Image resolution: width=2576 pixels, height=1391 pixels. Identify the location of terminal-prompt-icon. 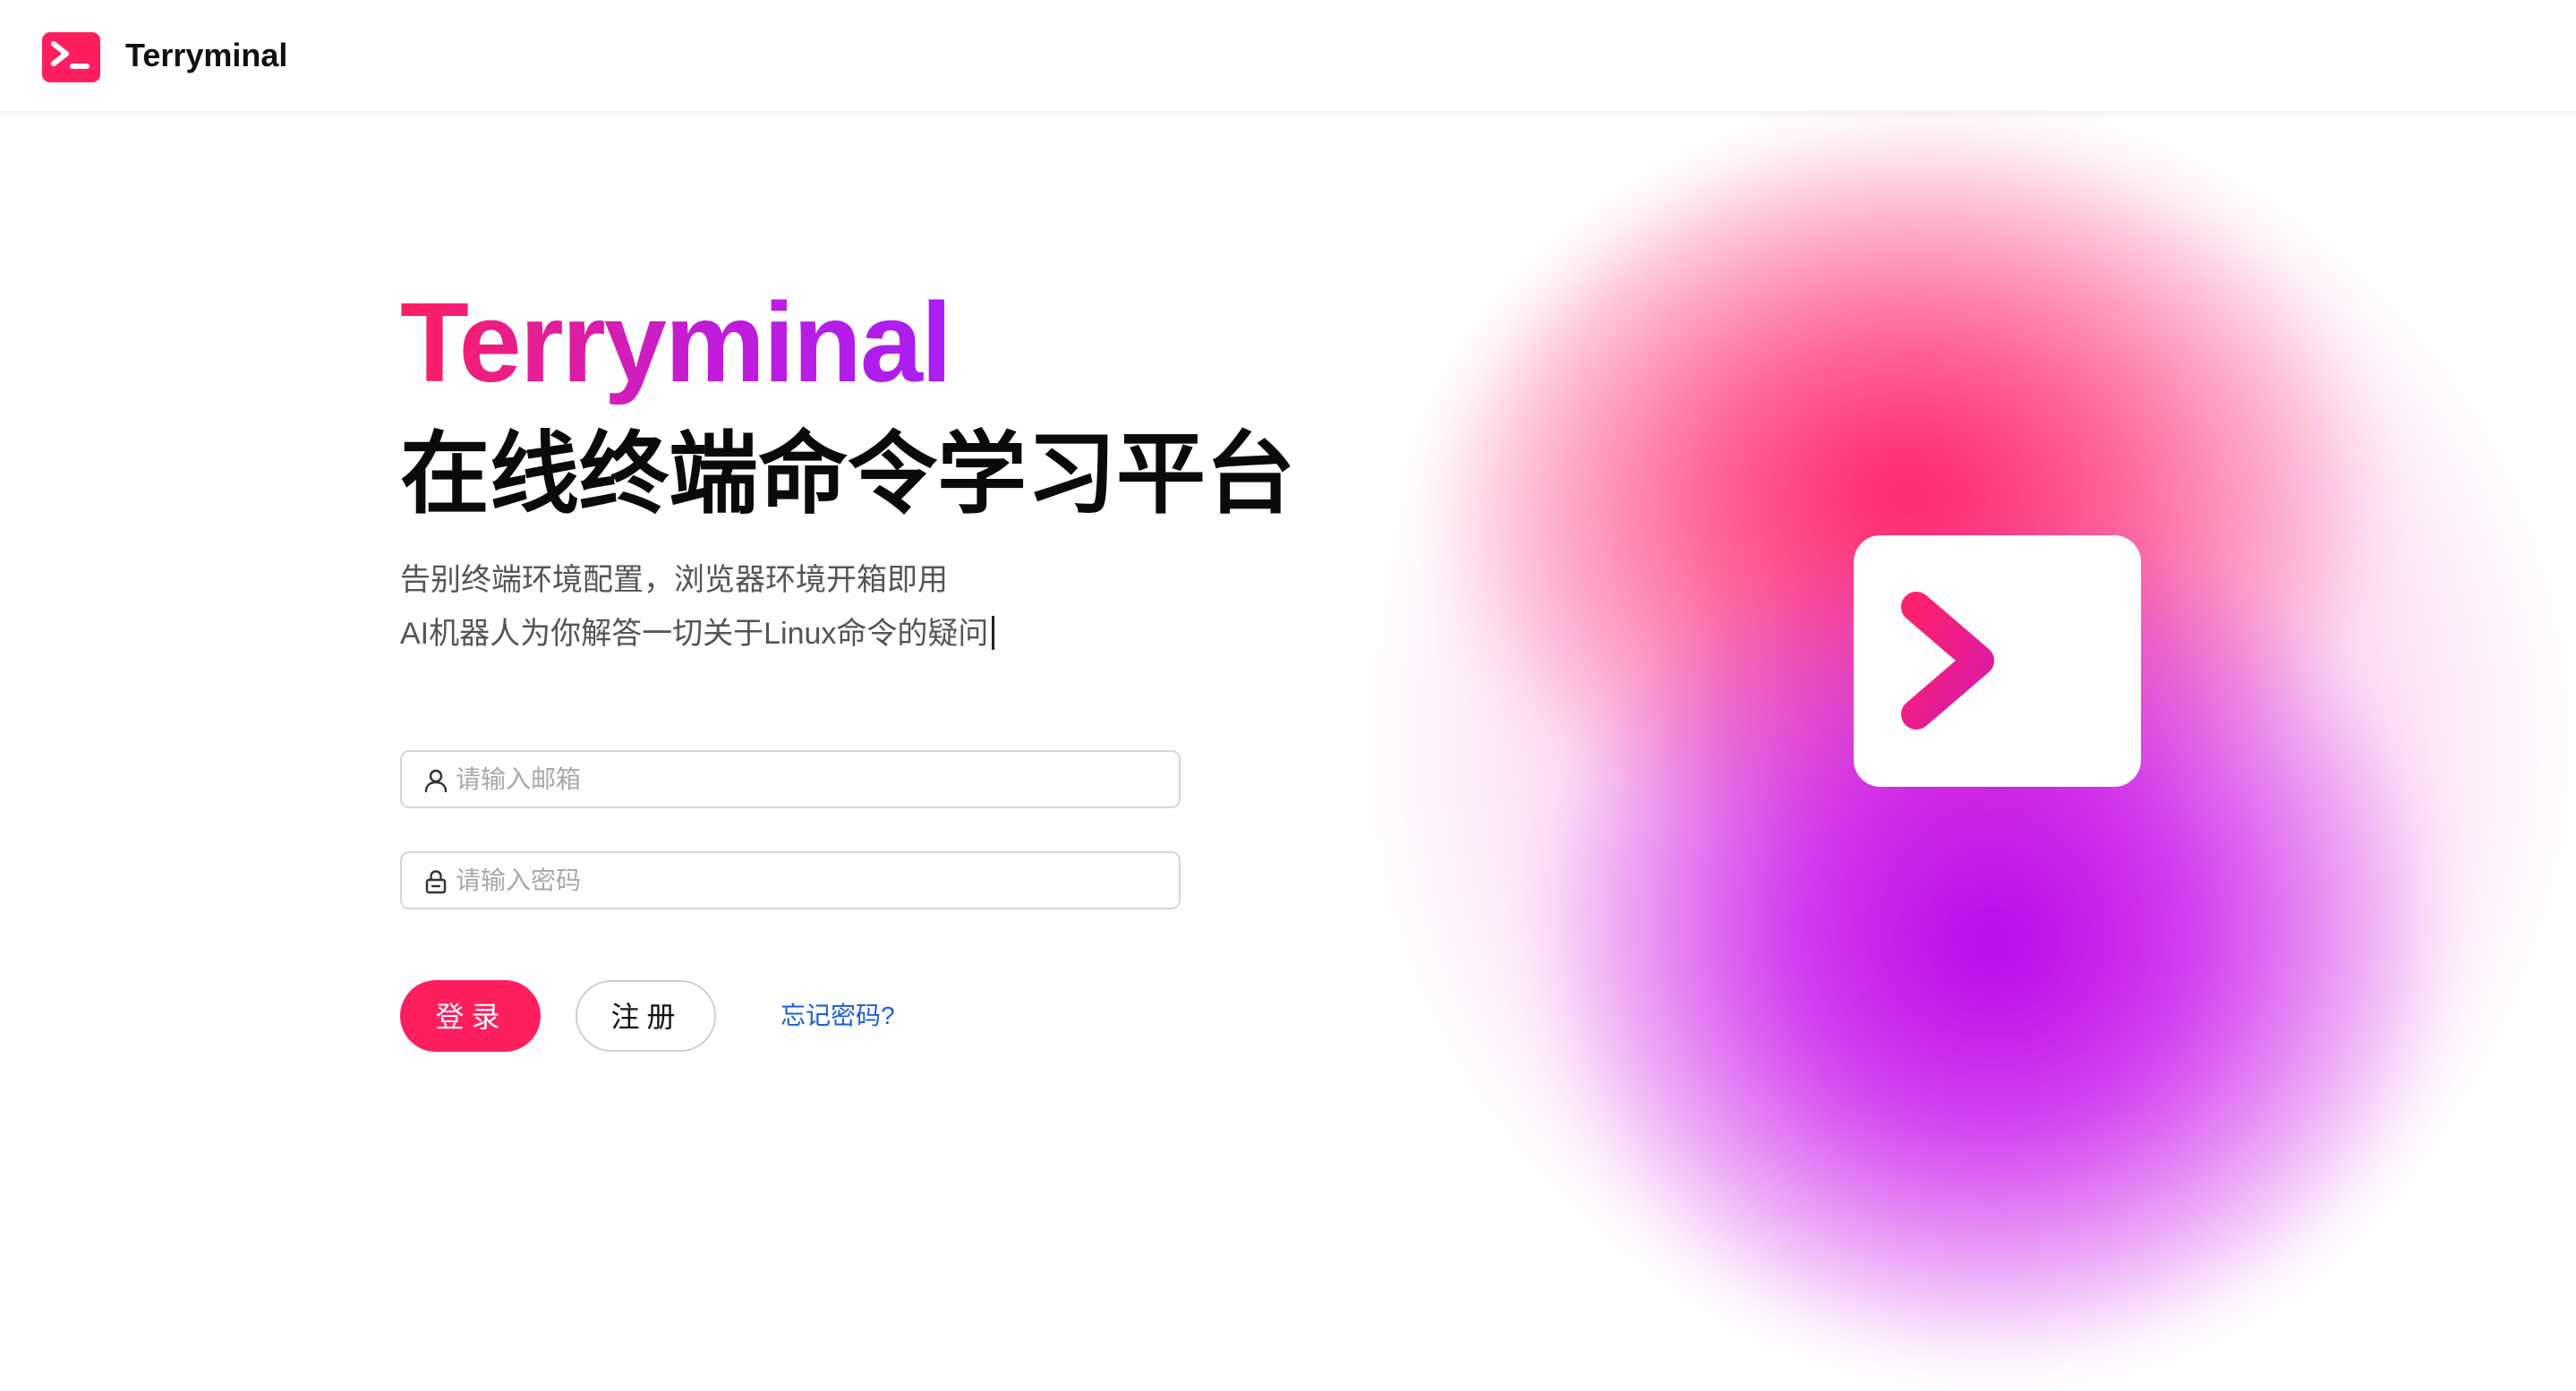
(1997, 661).